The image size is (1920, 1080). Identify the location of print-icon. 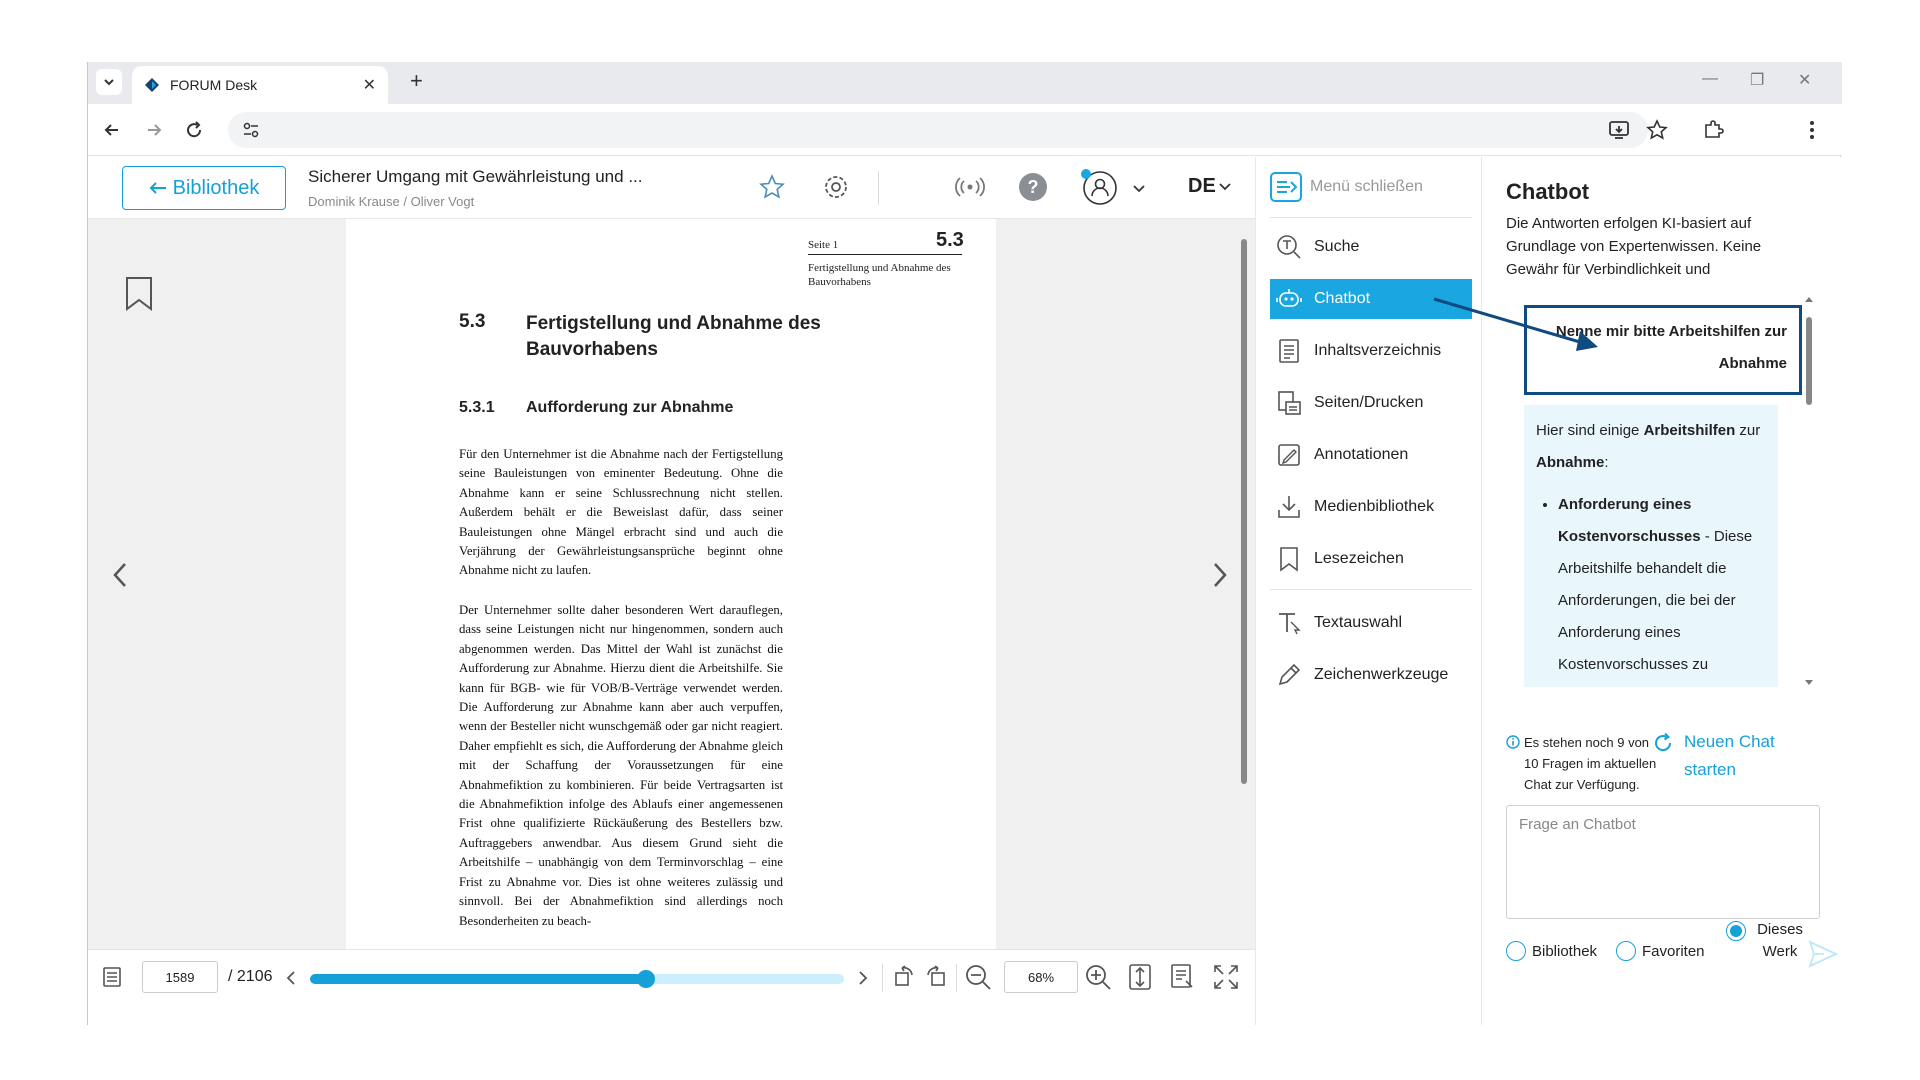
(1289, 403).